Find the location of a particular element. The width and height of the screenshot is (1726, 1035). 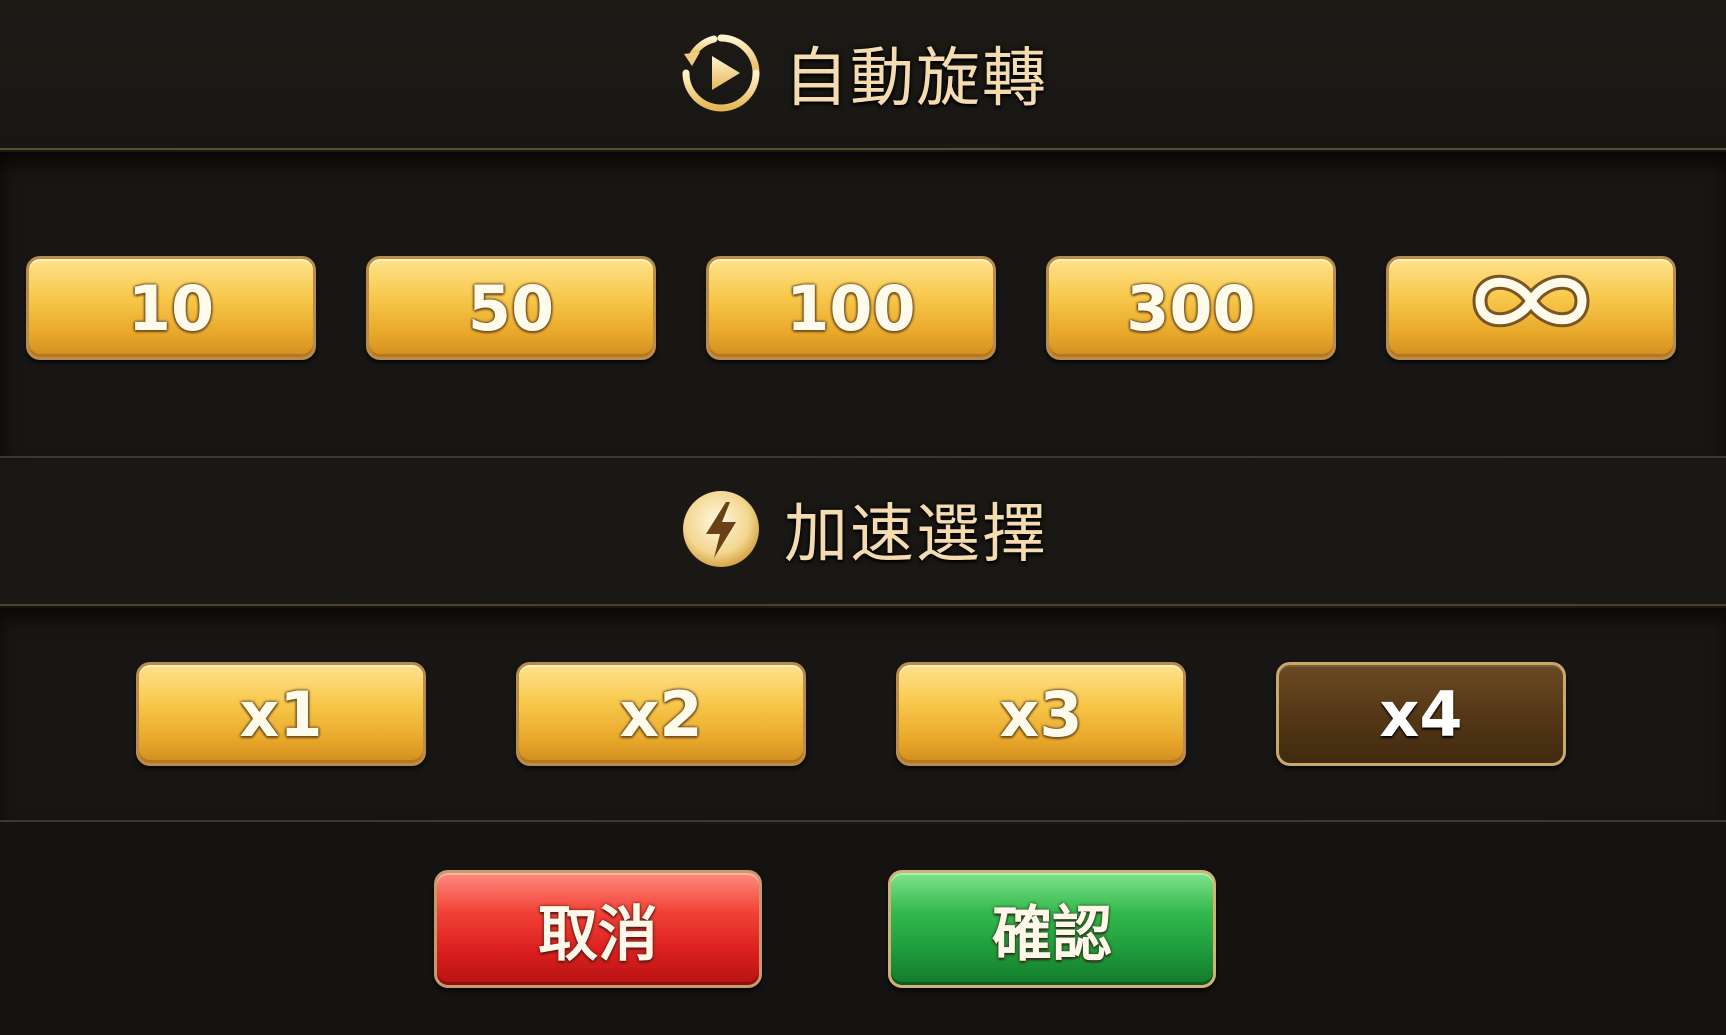

spin-count-label: 50 is located at coordinates (511, 308).